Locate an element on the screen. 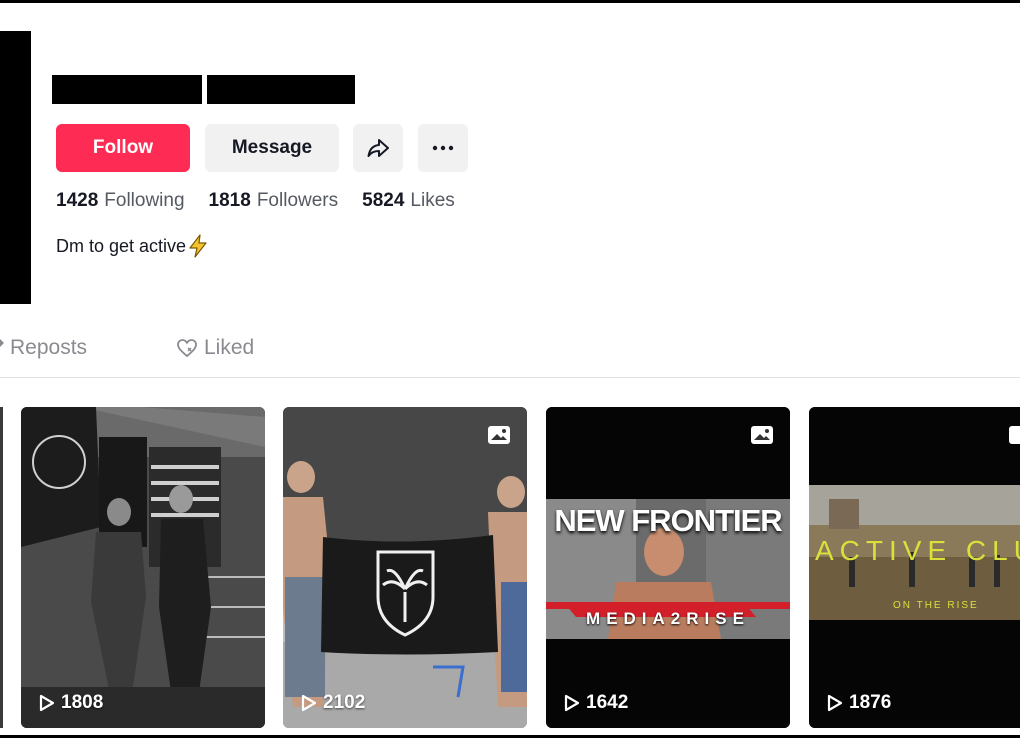 The height and width of the screenshot is (738, 1020). view-count: 1876 is located at coordinates (859, 703).